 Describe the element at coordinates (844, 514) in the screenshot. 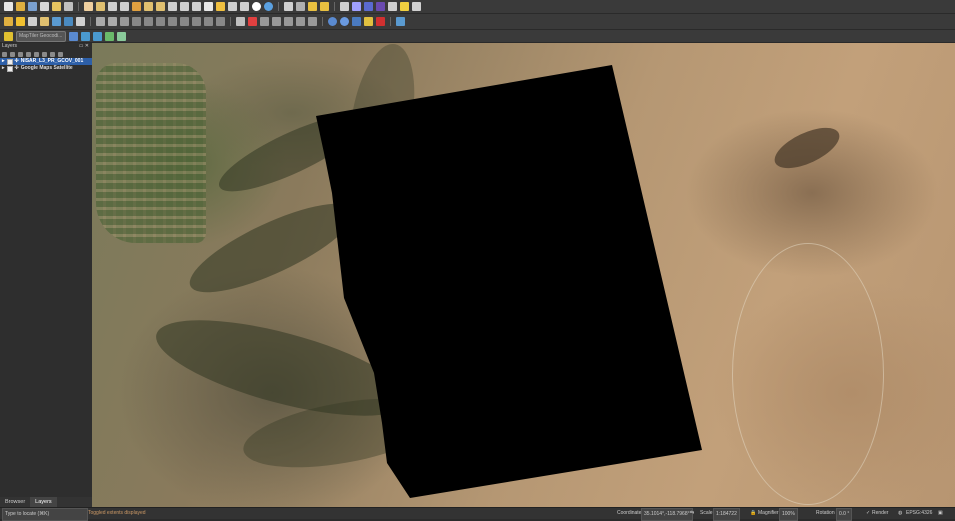

I see `rotation-field: 0.0 °` at that location.